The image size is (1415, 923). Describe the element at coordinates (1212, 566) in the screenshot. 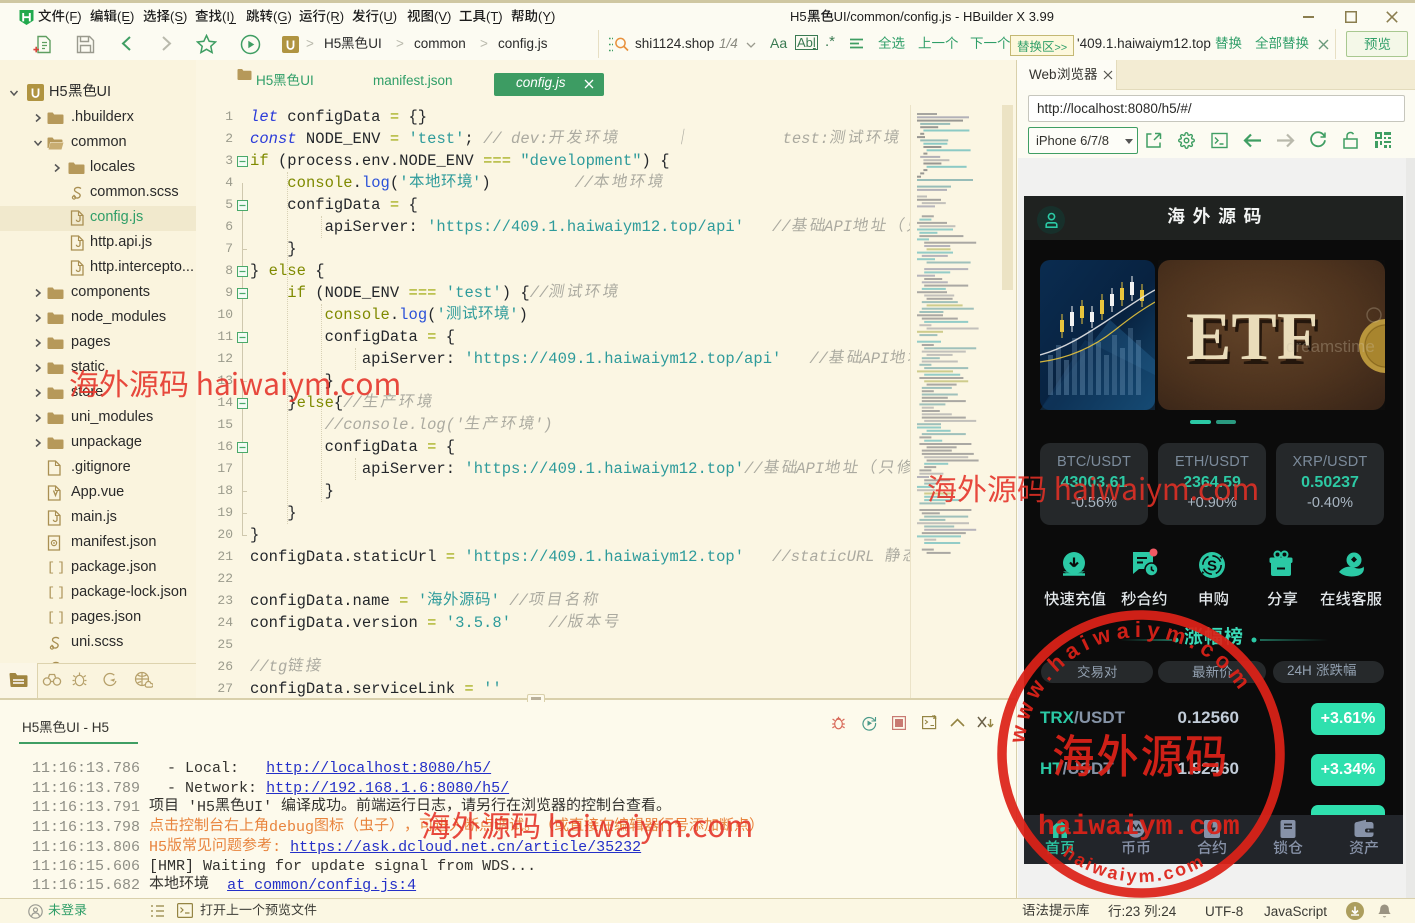

I see `svg-text: S` at that location.